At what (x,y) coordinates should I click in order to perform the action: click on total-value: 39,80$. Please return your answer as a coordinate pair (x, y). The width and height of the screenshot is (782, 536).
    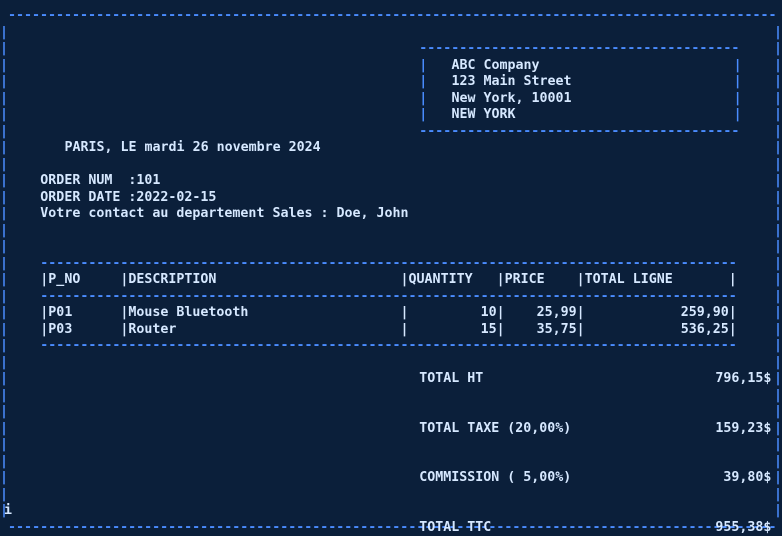
    Looking at the image, I should click on (595, 478).